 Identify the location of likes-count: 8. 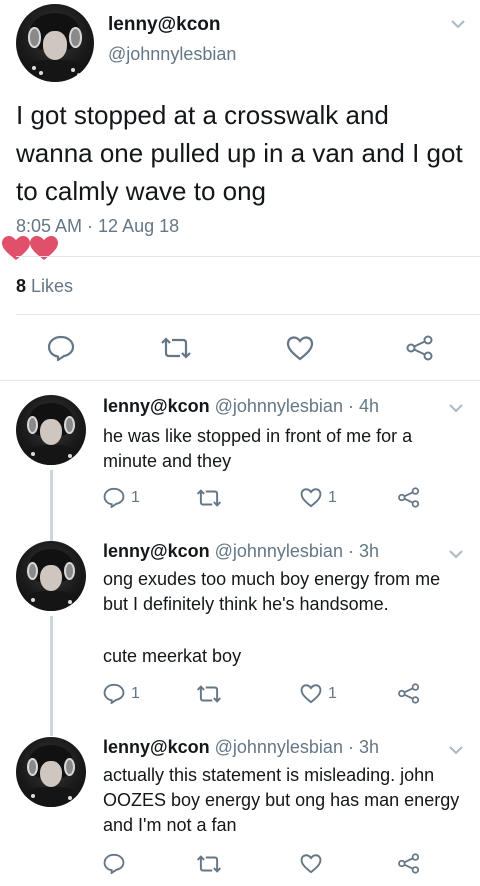
(21, 286).